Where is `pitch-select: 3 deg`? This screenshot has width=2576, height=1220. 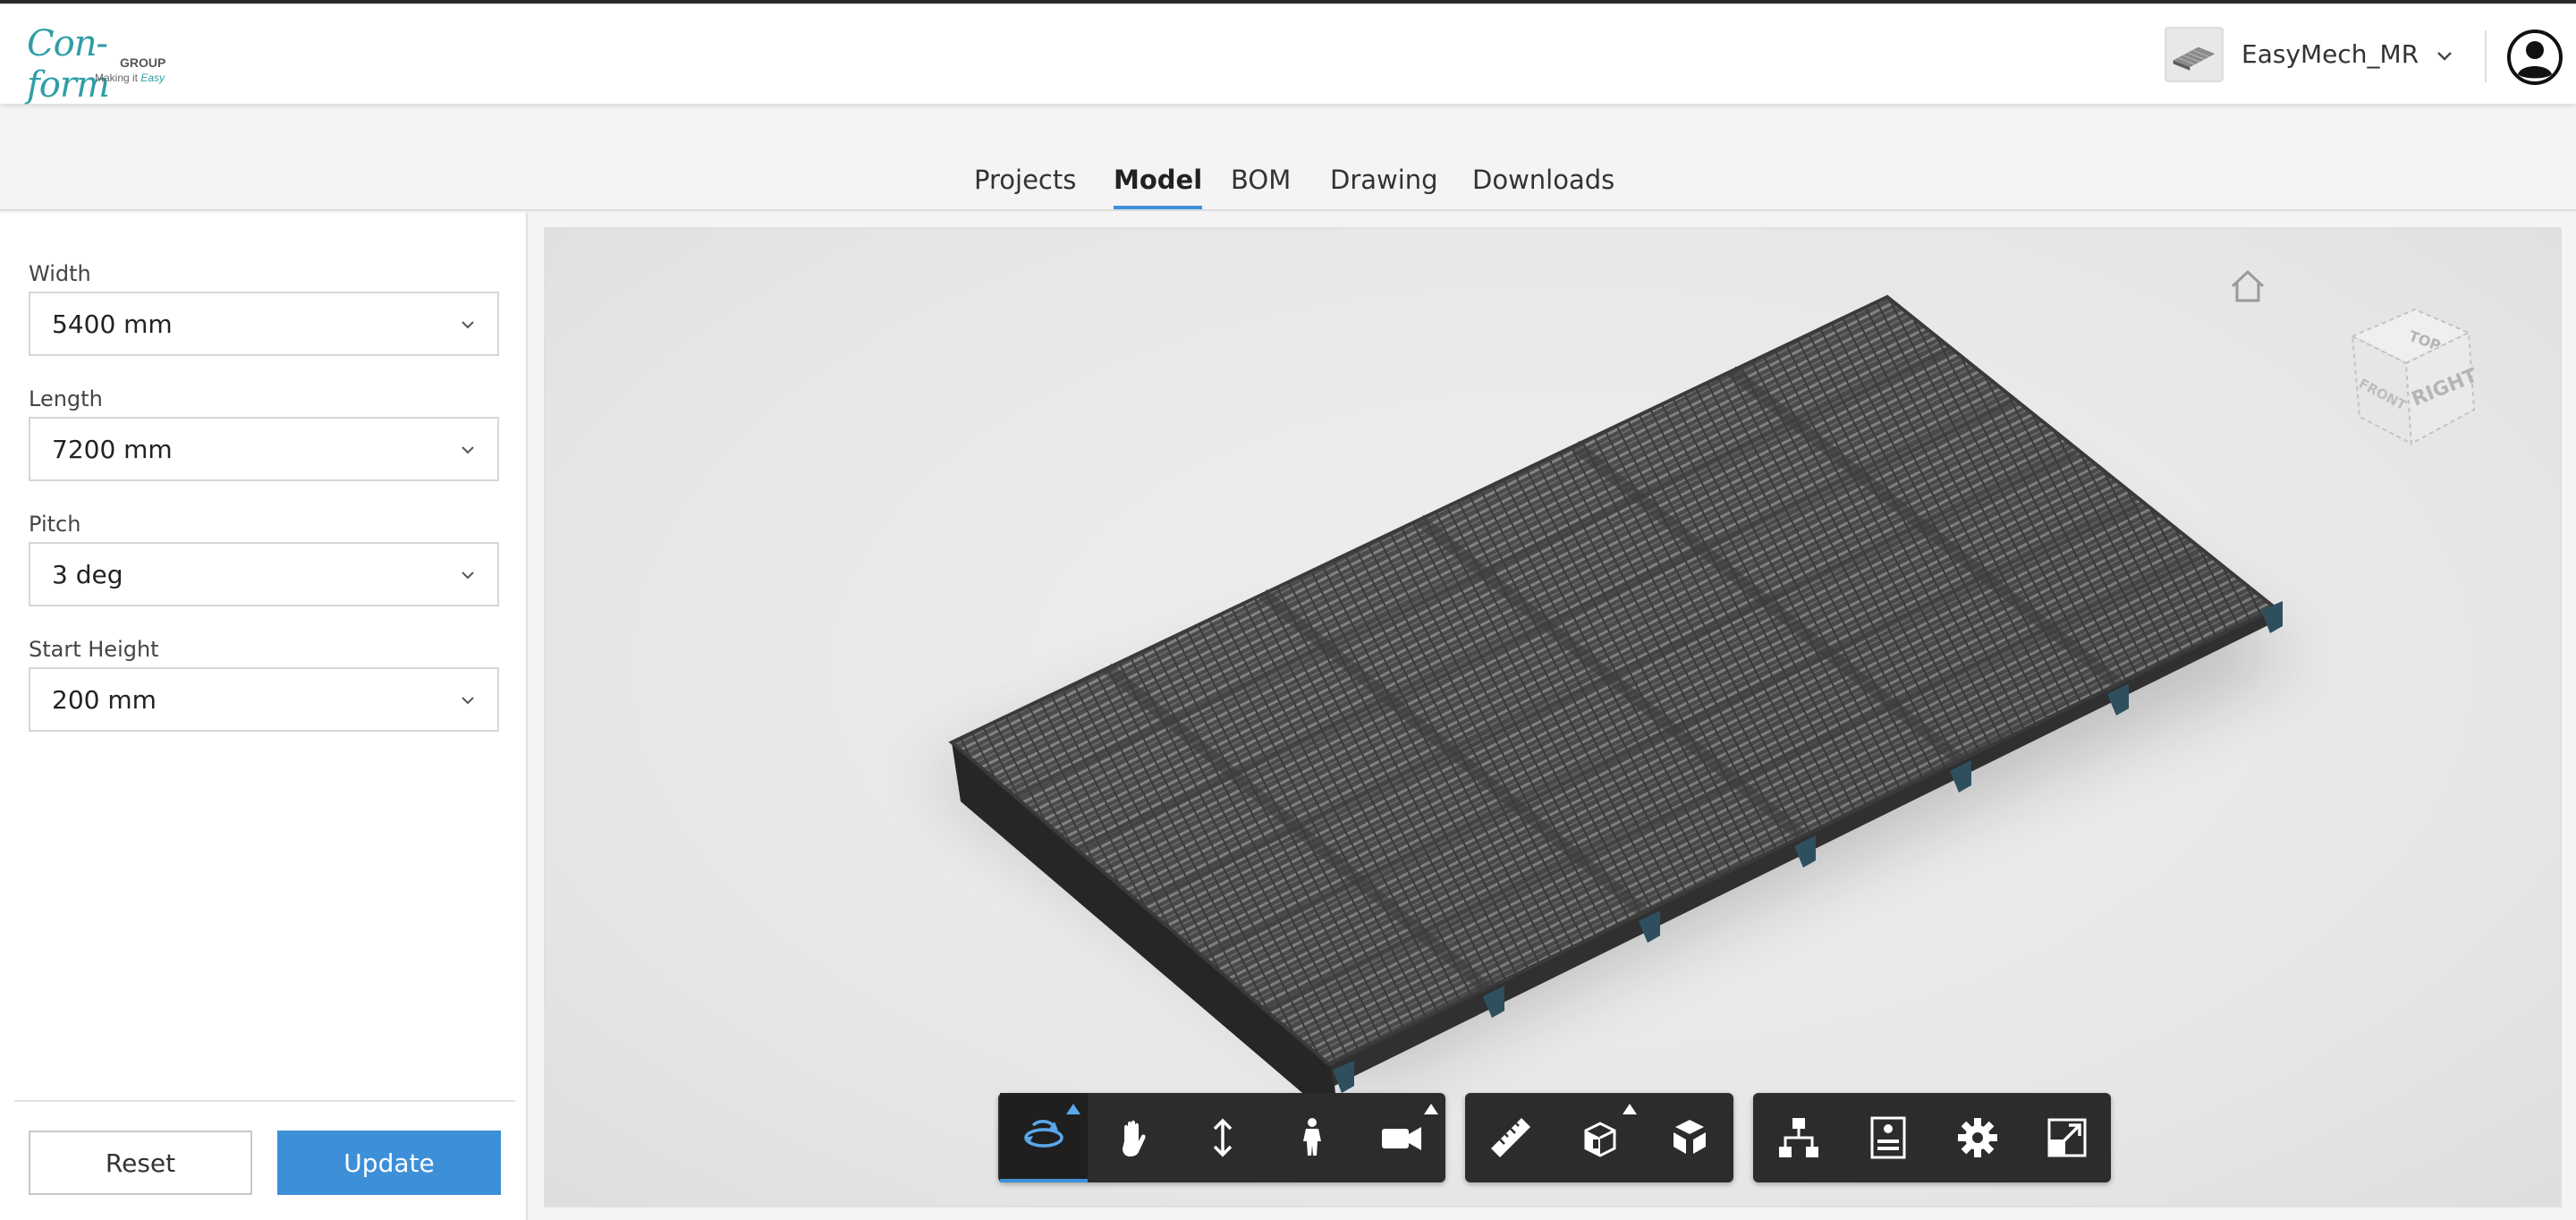
pitch-select: 3 deg is located at coordinates (264, 574).